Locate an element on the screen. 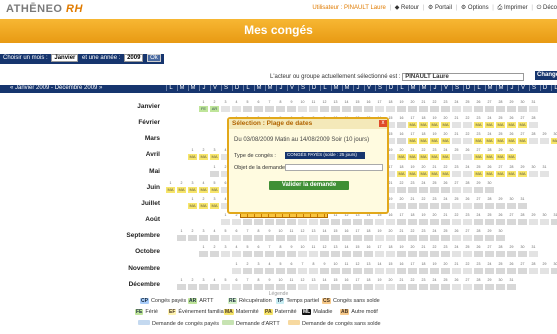 Image resolution: width=557 pixels, height=334 pixels. year-select: 2009 is located at coordinates (134, 58).